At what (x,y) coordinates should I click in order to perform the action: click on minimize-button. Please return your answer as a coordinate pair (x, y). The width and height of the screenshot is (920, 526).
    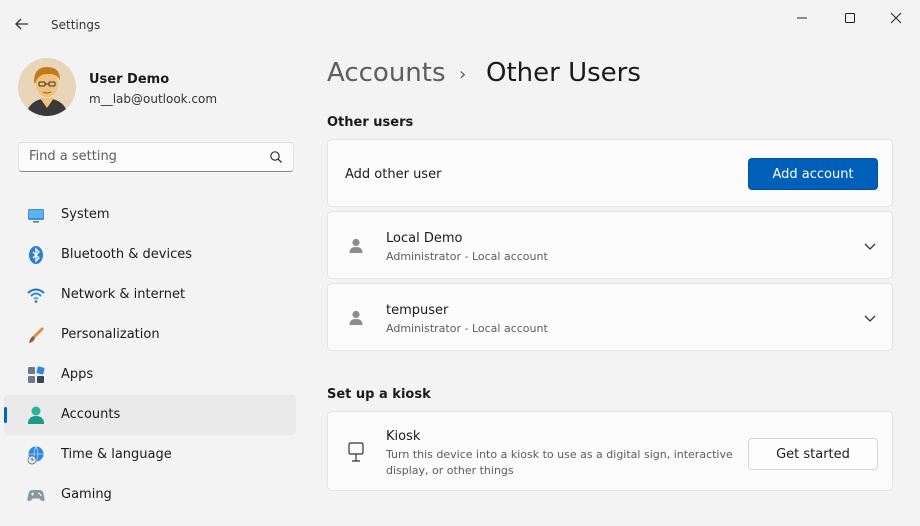
    Looking at the image, I should click on (802, 18).